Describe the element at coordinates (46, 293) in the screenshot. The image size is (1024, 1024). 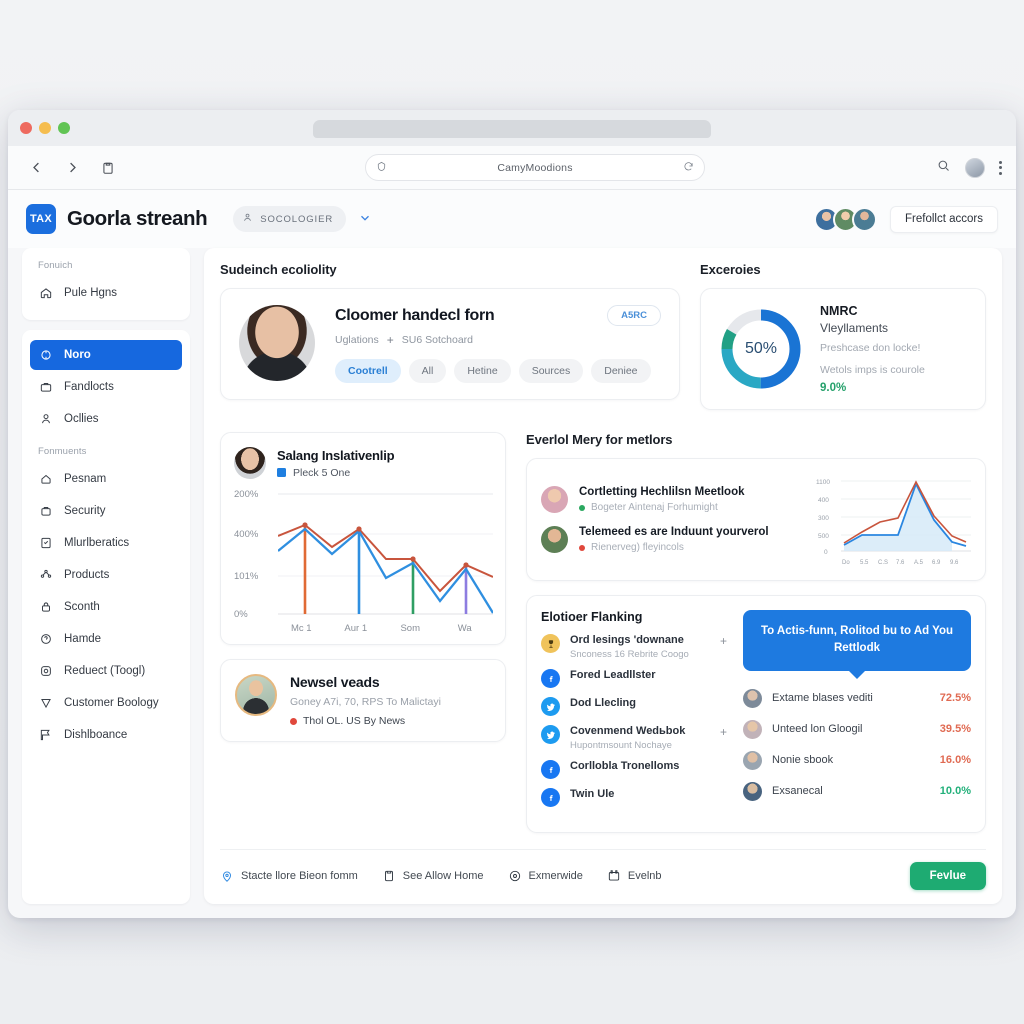
I see `home-icon` at that location.